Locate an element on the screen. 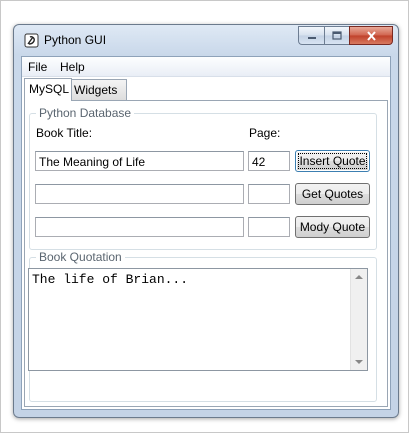  scroll-down-button is located at coordinates (359, 362).